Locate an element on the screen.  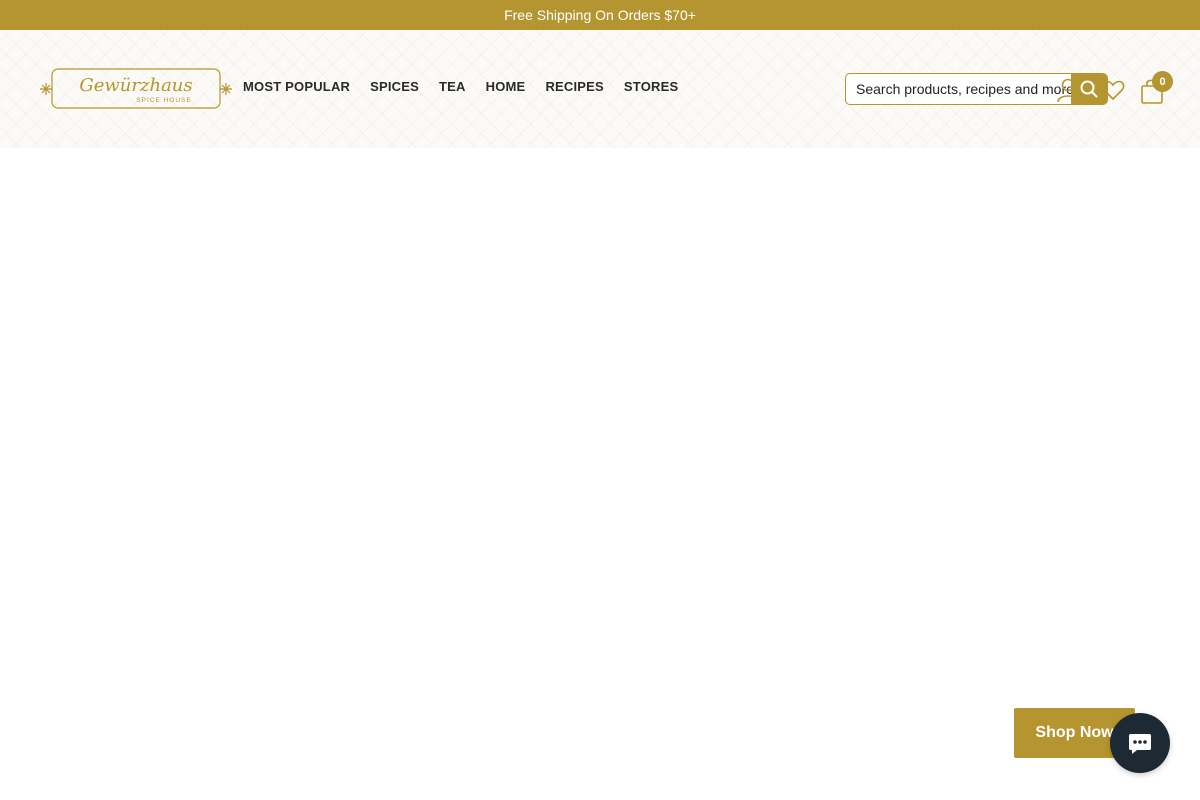
chat-icon is located at coordinates (1140, 744).